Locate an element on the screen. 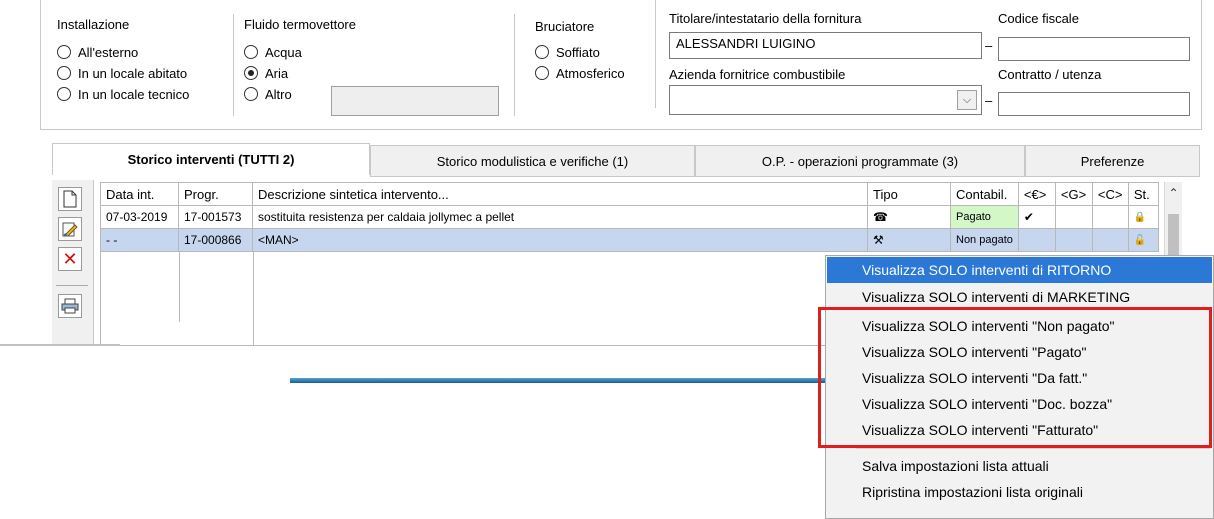  tab-preferenze: Preferenze is located at coordinates (1112, 161).